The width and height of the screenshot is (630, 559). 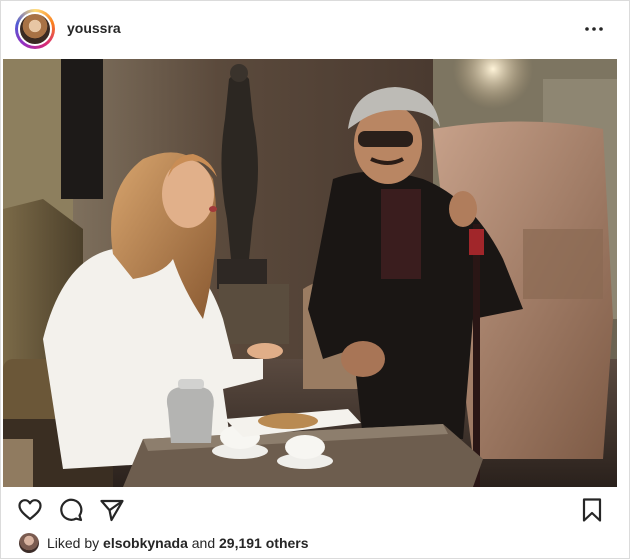 What do you see at coordinates (315, 29) in the screenshot?
I see `post-header: youssra` at bounding box center [315, 29].